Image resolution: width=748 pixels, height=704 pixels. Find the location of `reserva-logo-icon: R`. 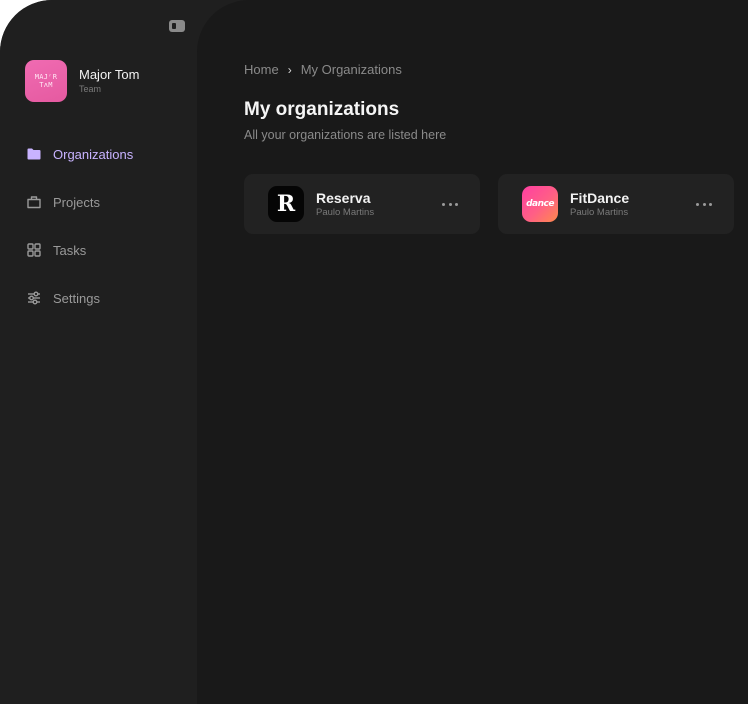

reserva-logo-icon: R is located at coordinates (286, 204).